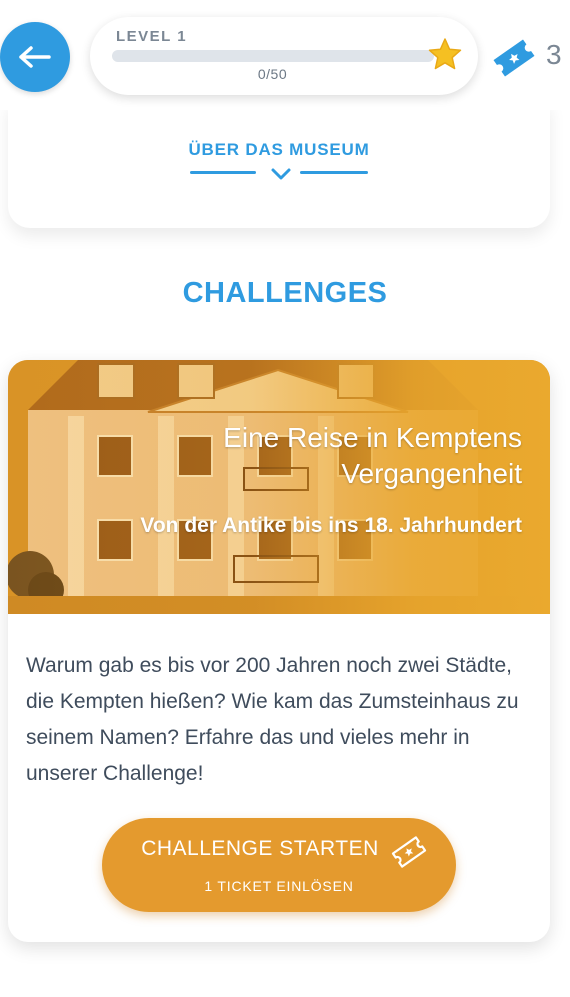 The width and height of the screenshot is (570, 997). What do you see at coordinates (445, 54) in the screenshot?
I see `star-icon` at bounding box center [445, 54].